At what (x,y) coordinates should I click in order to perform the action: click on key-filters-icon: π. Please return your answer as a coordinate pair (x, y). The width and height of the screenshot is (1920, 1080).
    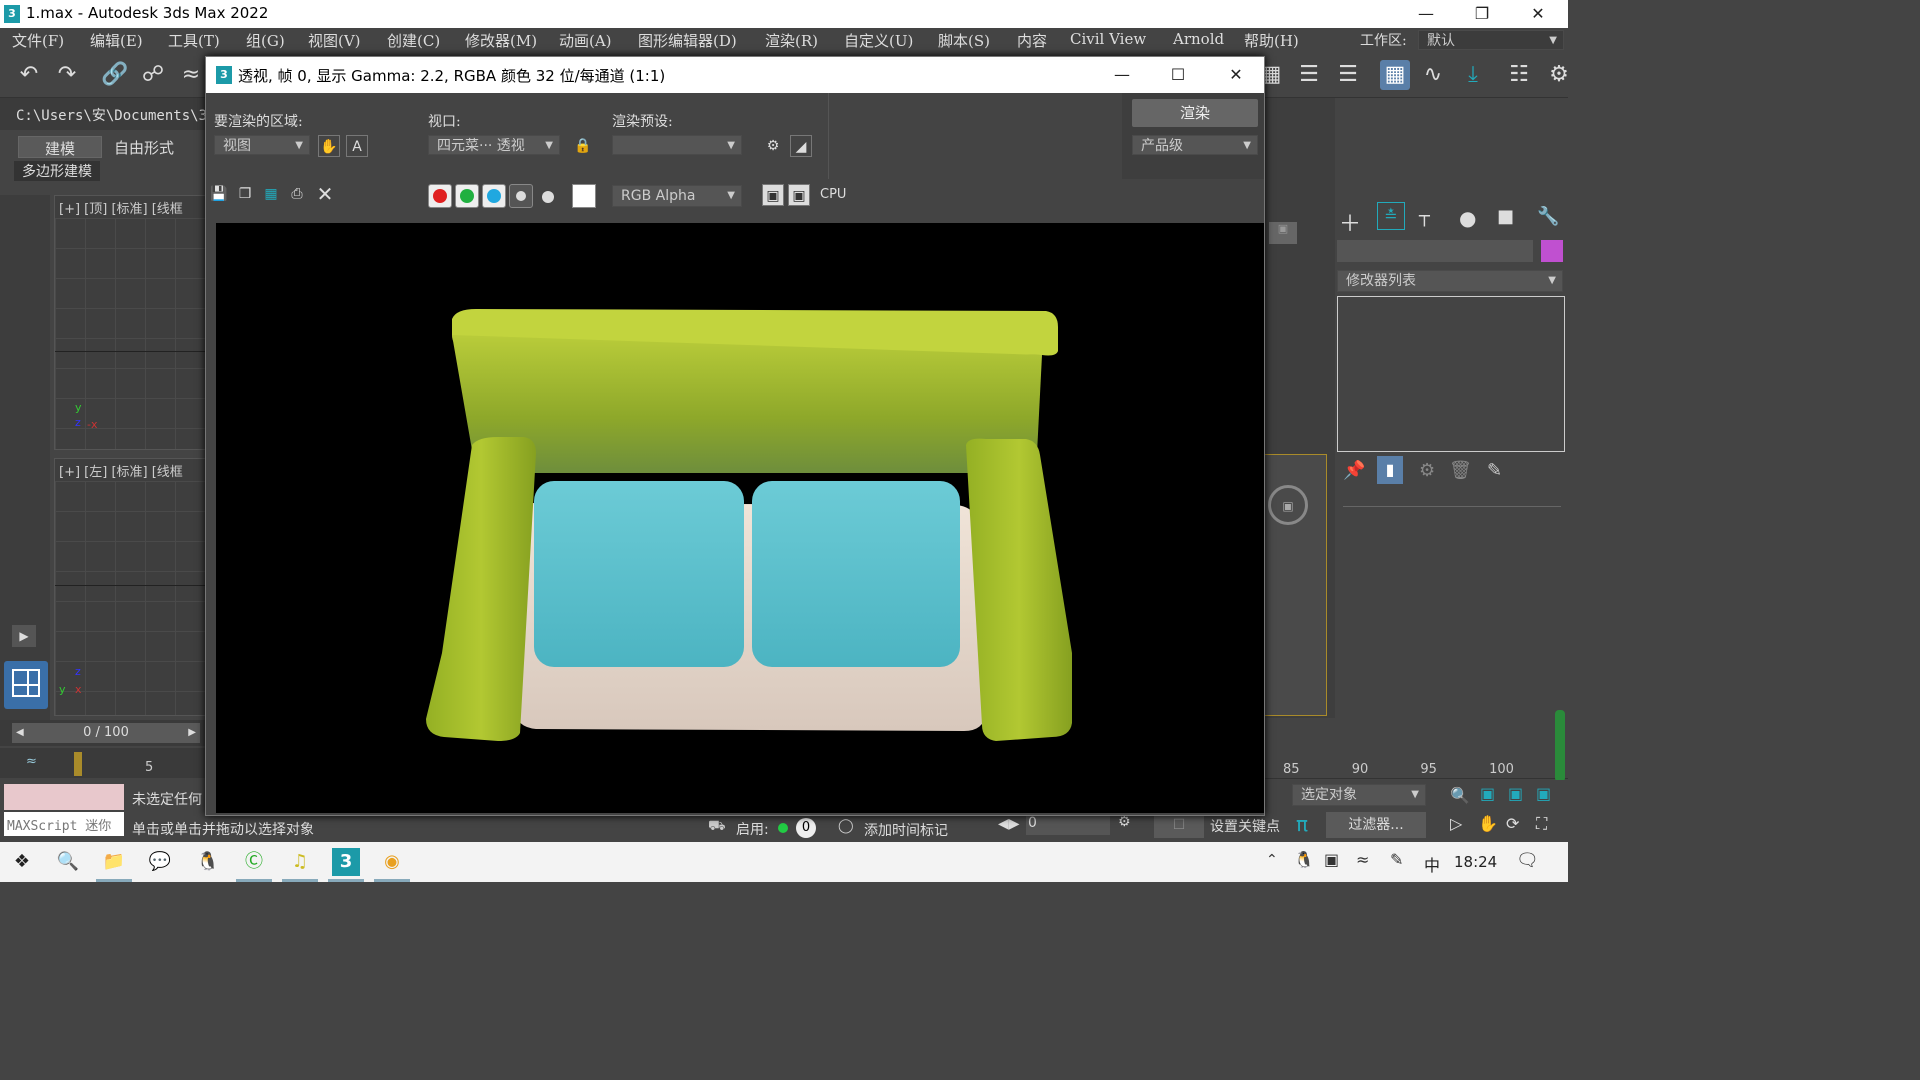
    Looking at the image, I should click on (1302, 824).